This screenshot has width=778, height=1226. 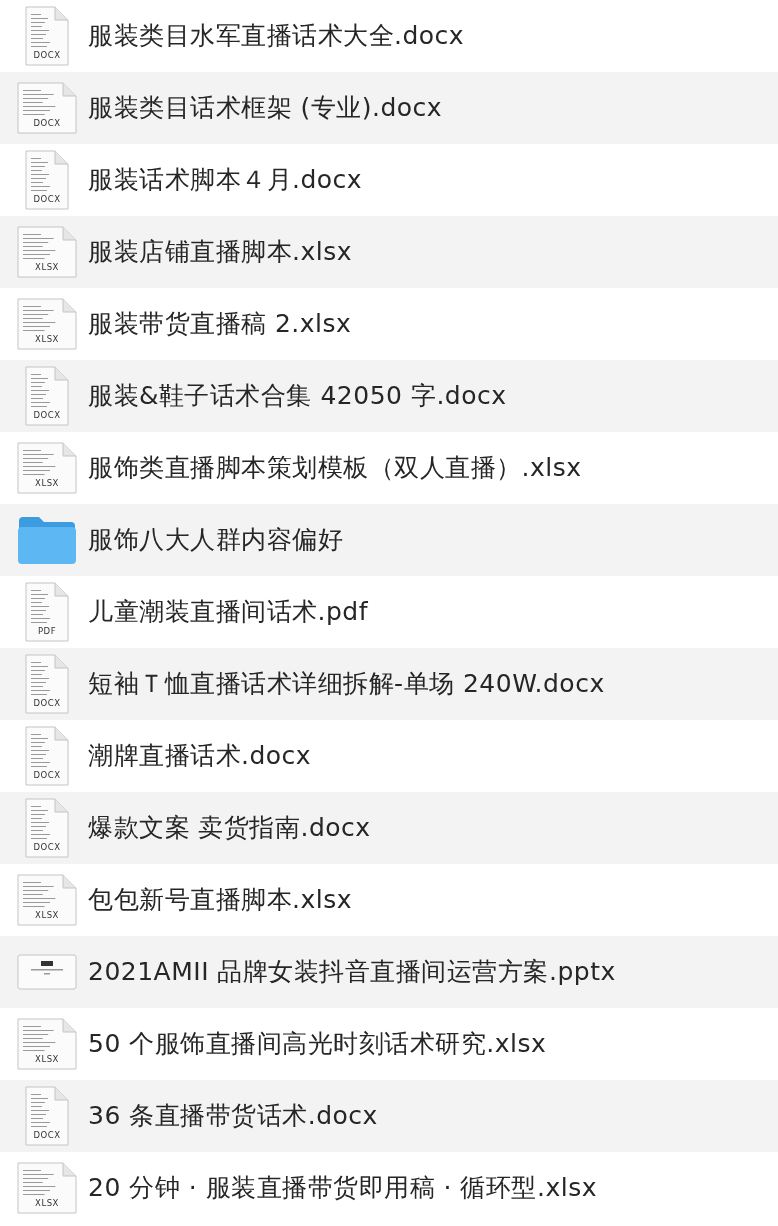 I want to click on file-row: DOCX 爆款文案 卖货指南.docx, so click(x=389, y=828).